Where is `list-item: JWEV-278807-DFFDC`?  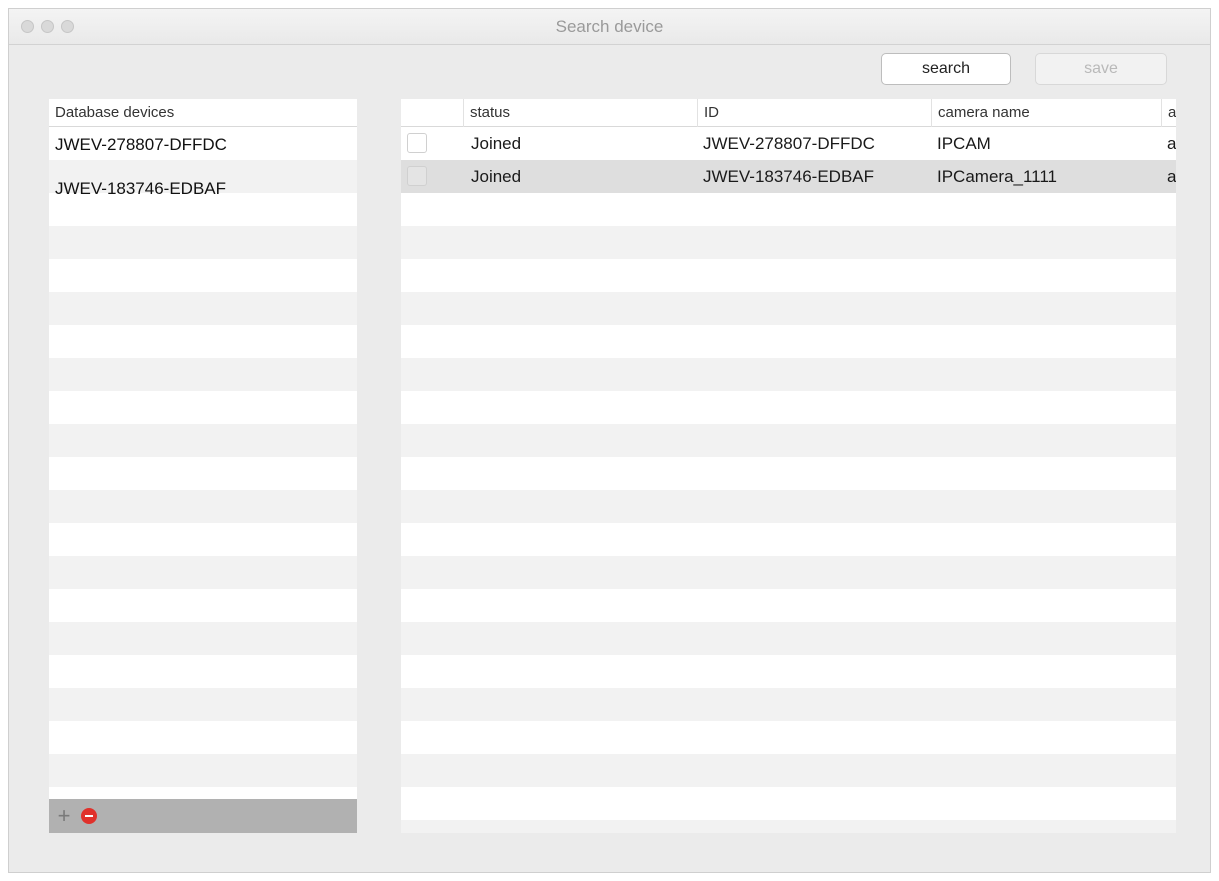
list-item: JWEV-278807-DFFDC is located at coordinates (203, 149).